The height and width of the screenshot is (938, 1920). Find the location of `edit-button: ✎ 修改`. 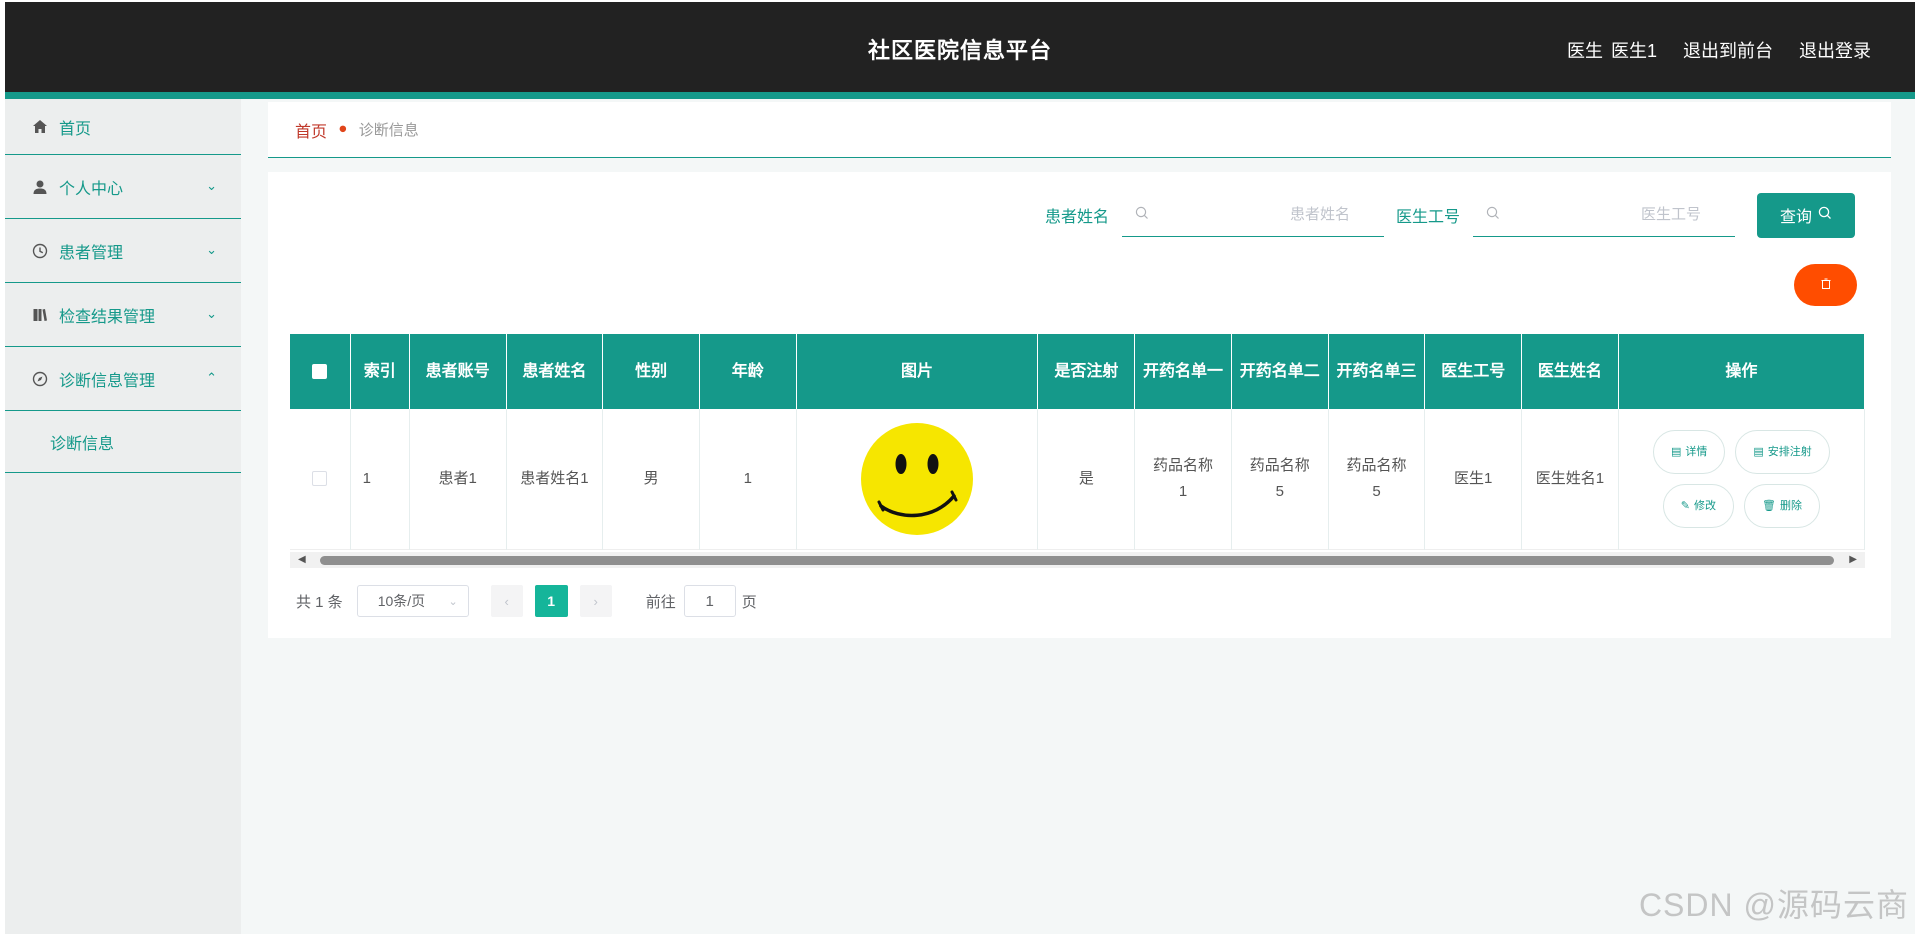

edit-button: ✎ 修改 is located at coordinates (1698, 505).